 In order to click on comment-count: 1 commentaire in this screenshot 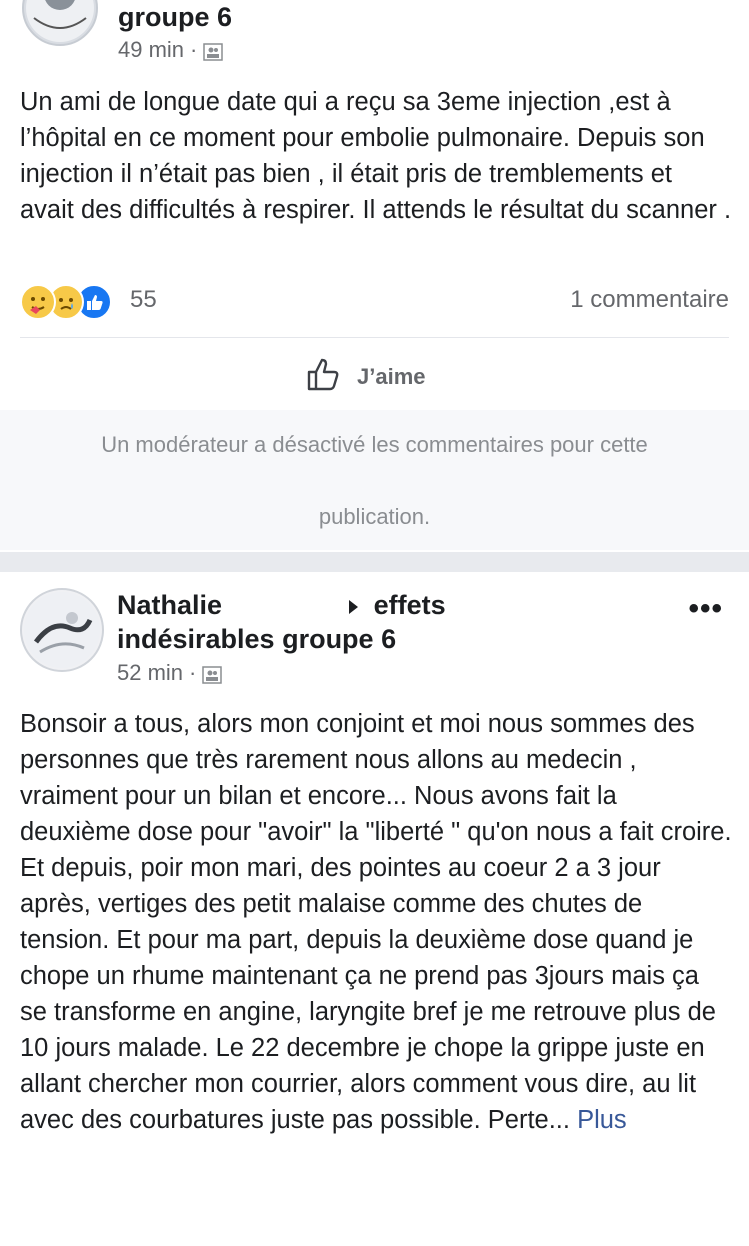, I will do `click(649, 300)`.